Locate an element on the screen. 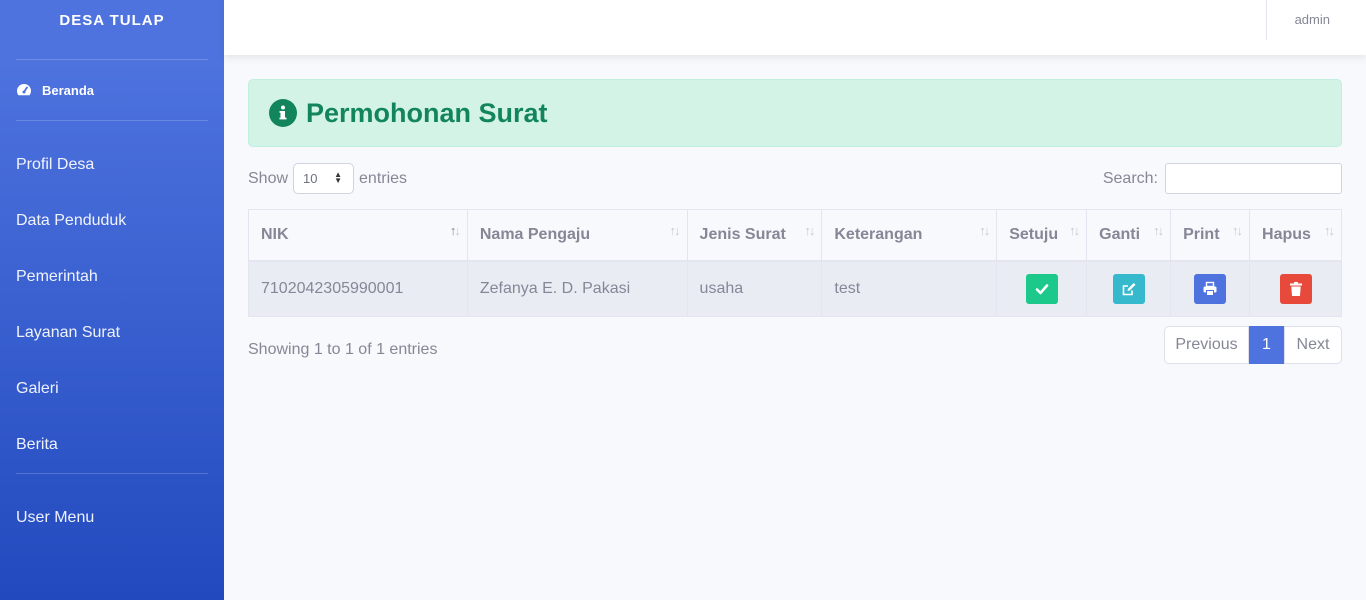 The height and width of the screenshot is (600, 1366). sidebar-item-profil-desa: Profil Desa is located at coordinates (112, 165).